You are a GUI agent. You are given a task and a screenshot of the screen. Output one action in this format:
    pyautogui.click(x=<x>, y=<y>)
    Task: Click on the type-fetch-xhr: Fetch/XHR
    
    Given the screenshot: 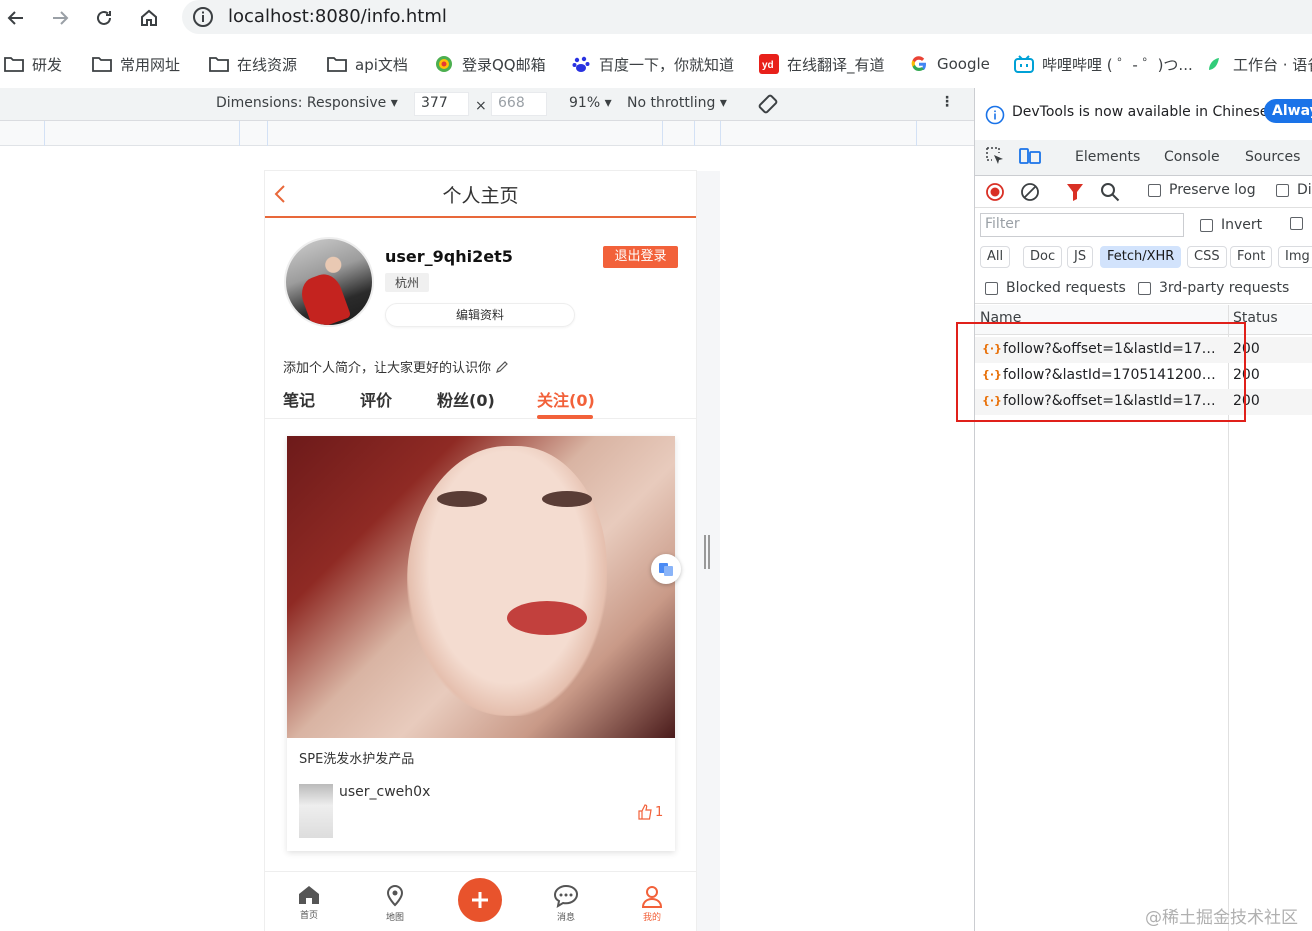 What is the action you would take?
    pyautogui.click(x=1141, y=257)
    